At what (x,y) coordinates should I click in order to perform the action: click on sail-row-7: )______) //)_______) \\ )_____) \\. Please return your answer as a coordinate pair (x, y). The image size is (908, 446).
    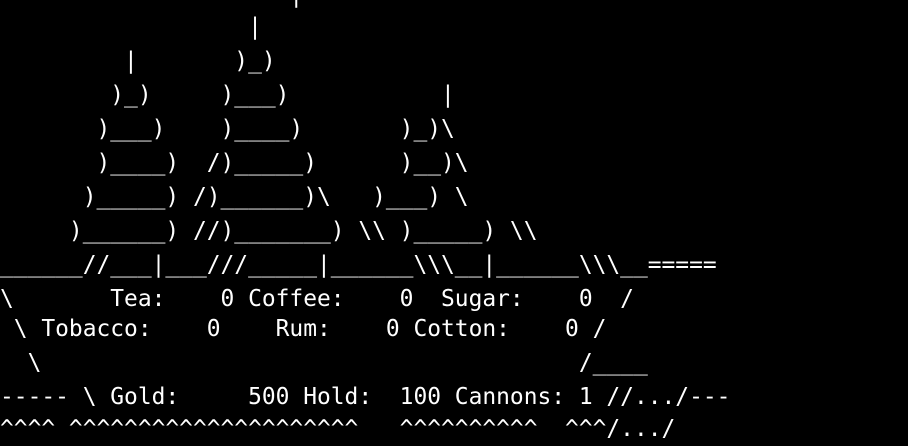
    Looking at the image, I should click on (269, 231).